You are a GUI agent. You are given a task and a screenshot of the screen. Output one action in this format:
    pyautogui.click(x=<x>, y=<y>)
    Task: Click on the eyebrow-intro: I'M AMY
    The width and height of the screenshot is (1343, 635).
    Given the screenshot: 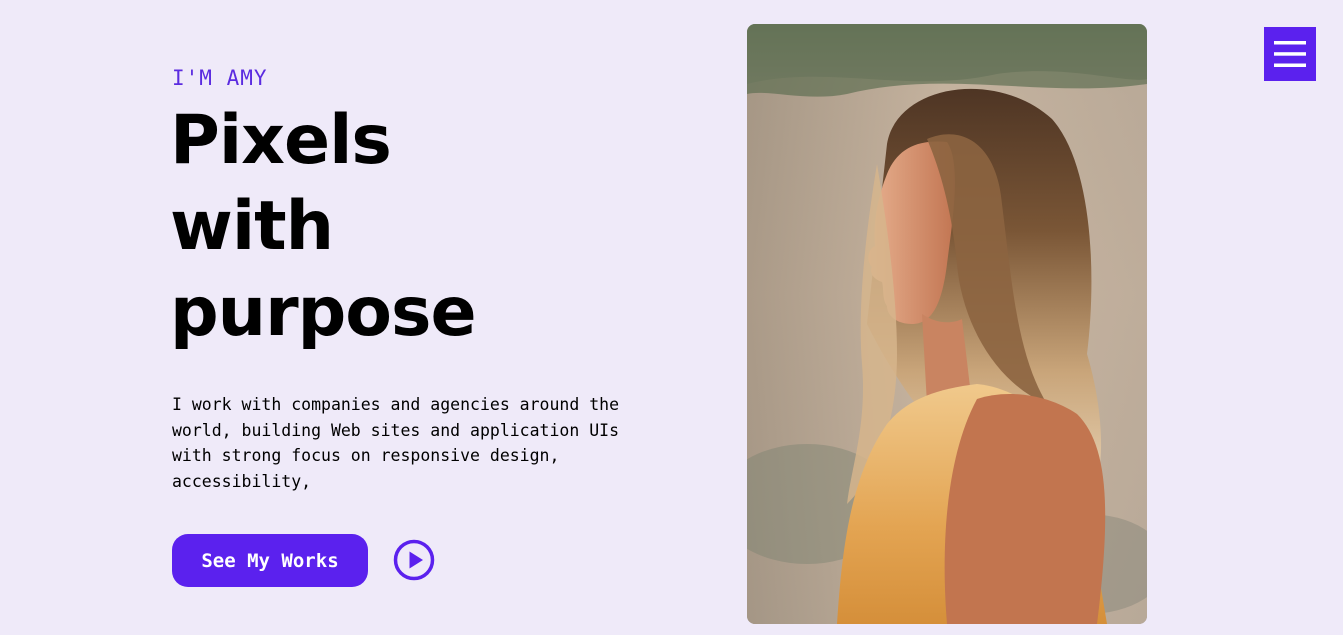 What is the action you would take?
    pyautogui.click(x=220, y=78)
    